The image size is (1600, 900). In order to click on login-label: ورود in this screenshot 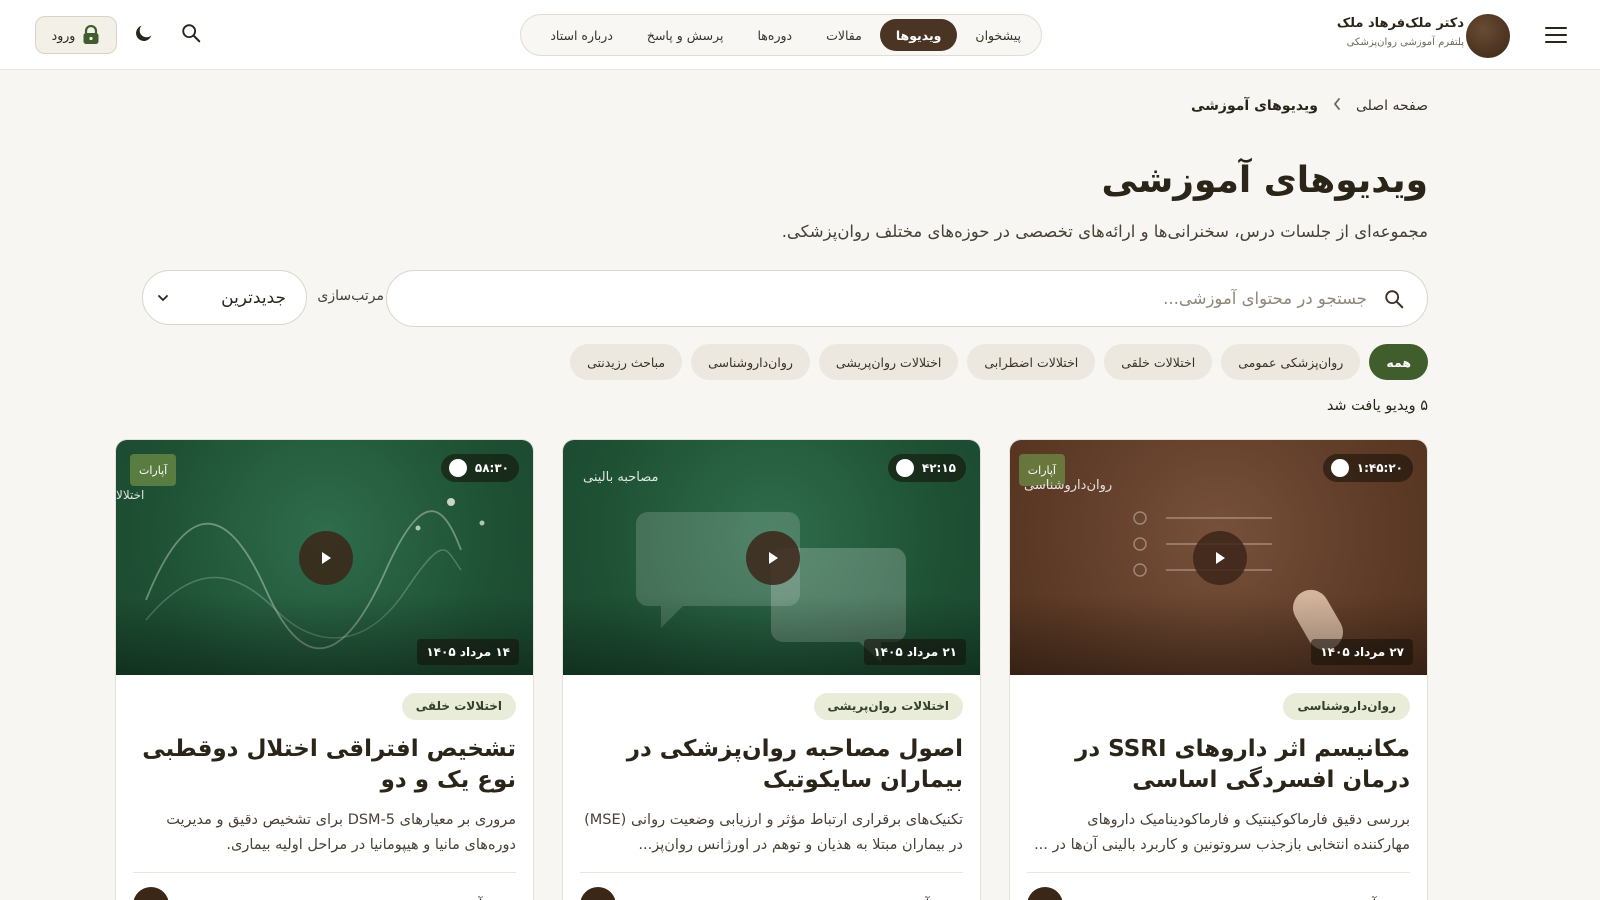, I will do `click(63, 35)`.